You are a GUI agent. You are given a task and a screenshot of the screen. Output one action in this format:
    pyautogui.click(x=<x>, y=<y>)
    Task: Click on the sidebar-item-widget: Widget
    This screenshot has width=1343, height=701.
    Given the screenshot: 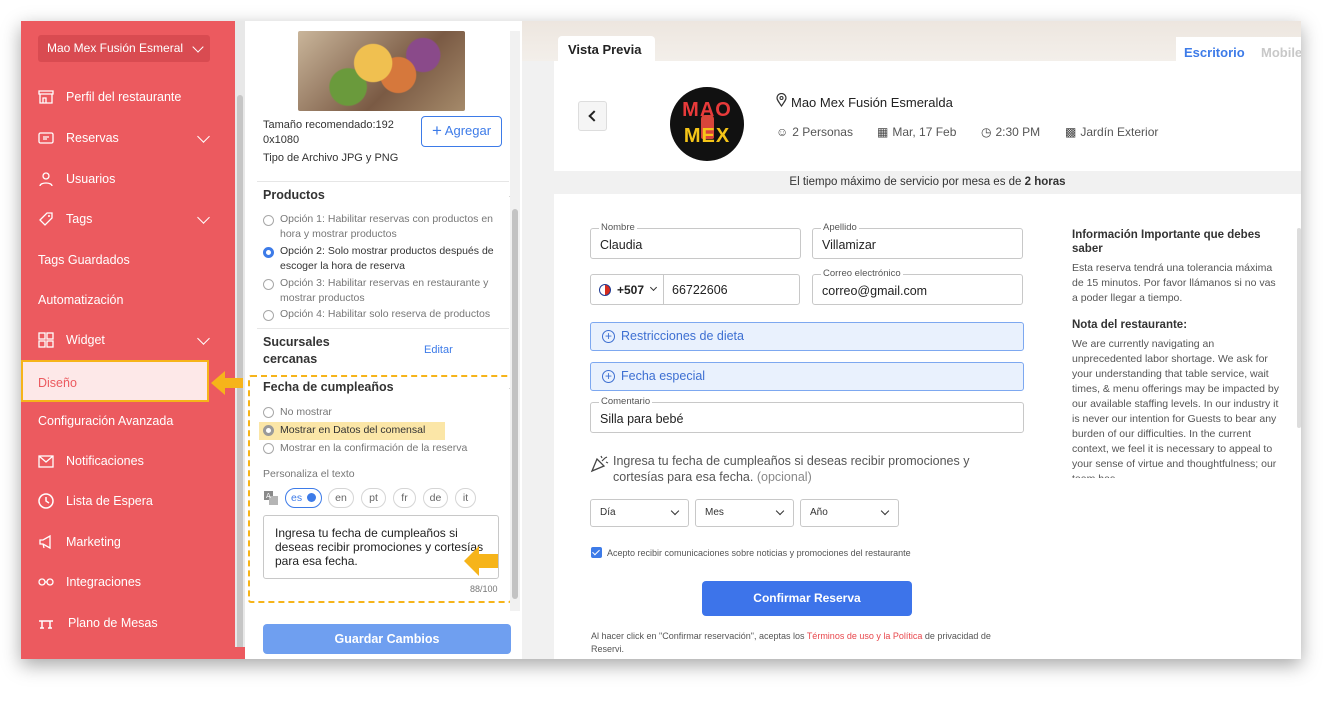 What is the action you would take?
    pyautogui.click(x=128, y=340)
    